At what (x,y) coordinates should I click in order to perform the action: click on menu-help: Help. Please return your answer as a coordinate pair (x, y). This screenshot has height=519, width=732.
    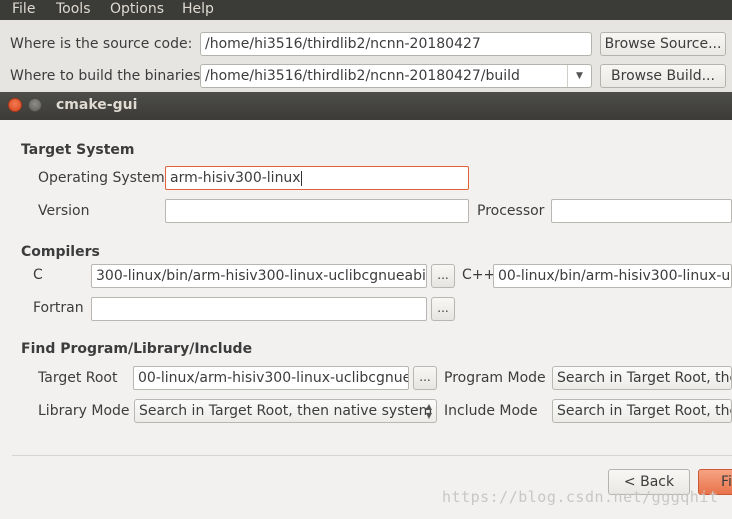
    Looking at the image, I should click on (198, 9).